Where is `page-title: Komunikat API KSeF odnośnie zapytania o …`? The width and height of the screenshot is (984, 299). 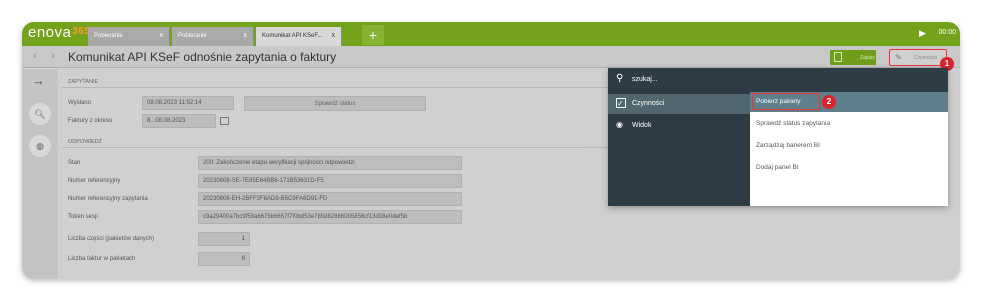
page-title: Komunikat API KSeF odnośnie zapytania o … is located at coordinates (202, 57).